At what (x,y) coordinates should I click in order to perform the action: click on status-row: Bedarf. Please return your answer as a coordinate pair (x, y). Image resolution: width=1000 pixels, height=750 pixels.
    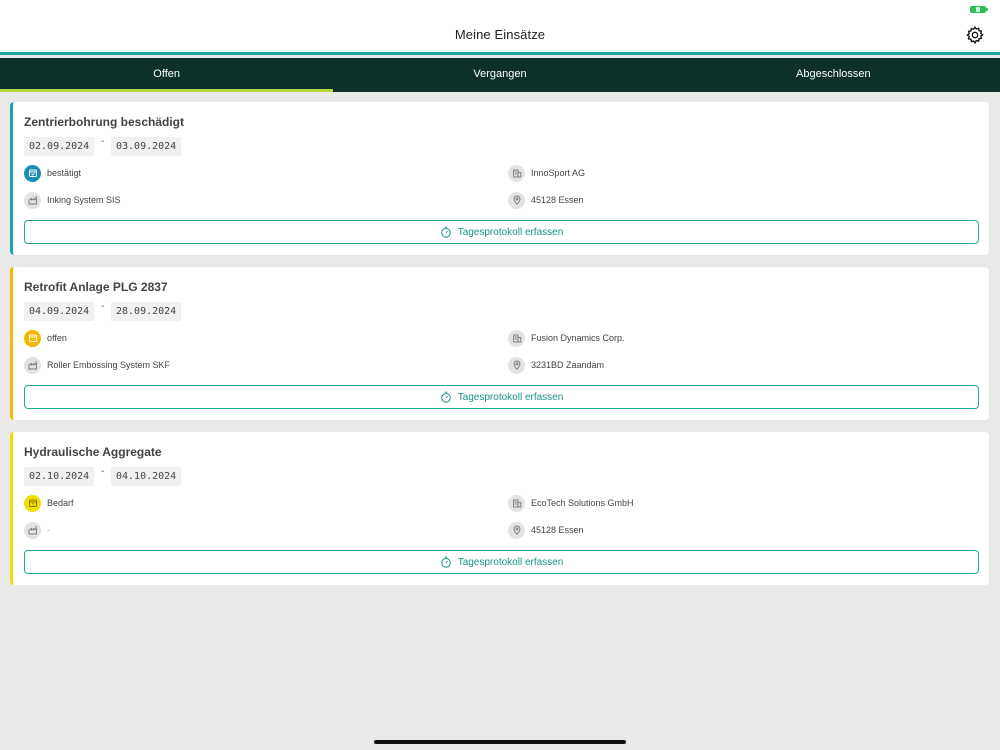
    Looking at the image, I should click on (49, 503).